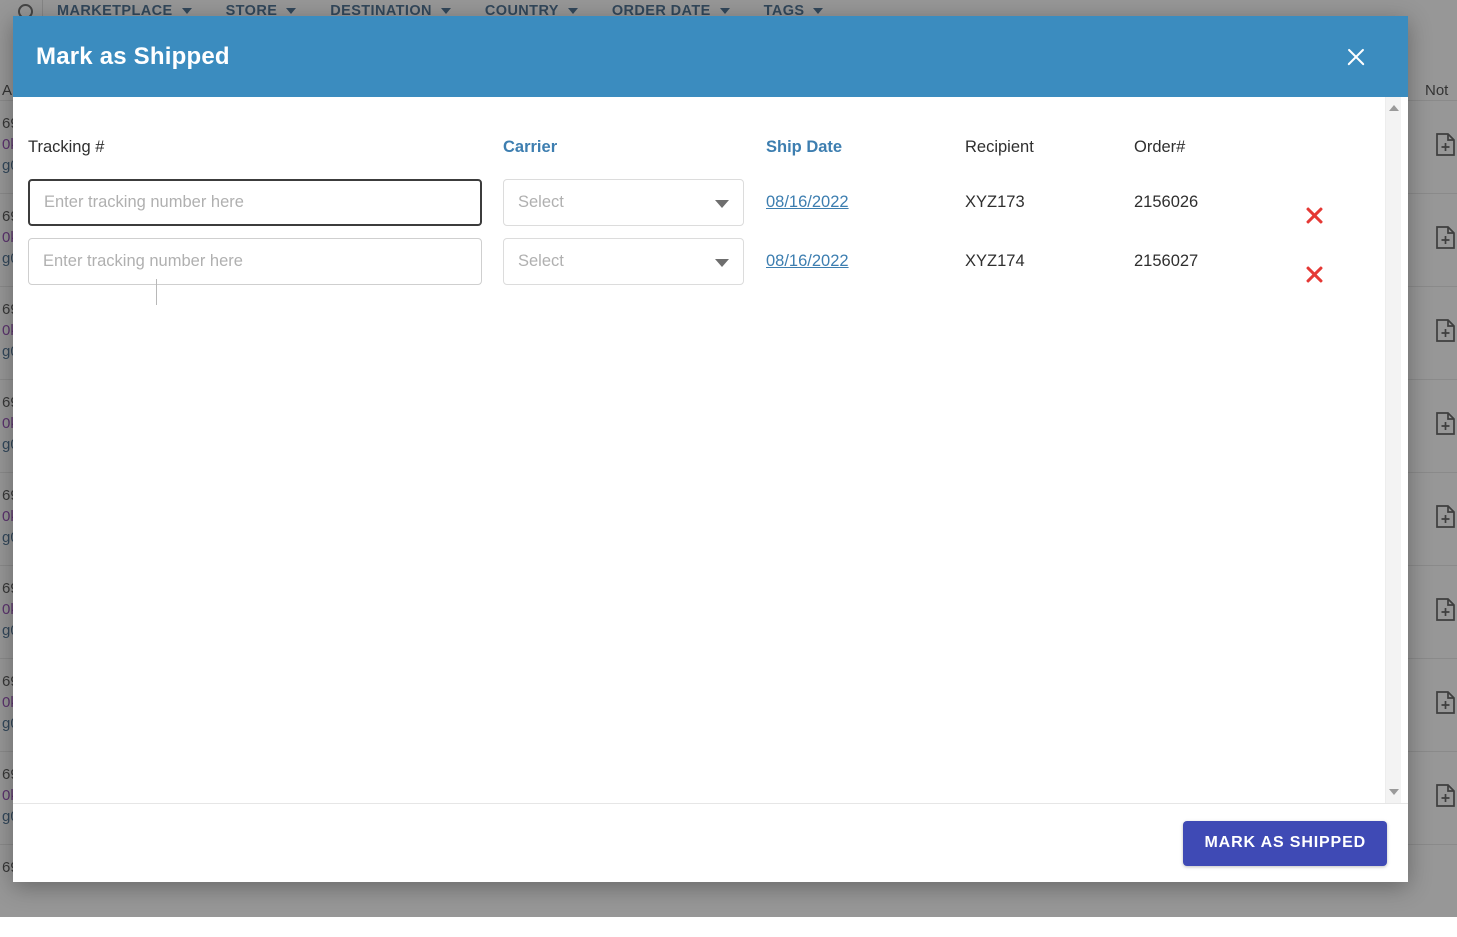 Image resolution: width=1457 pixels, height=937 pixels. What do you see at coordinates (1218, 202) in the screenshot?
I see `order-number-cell: 2156026` at bounding box center [1218, 202].